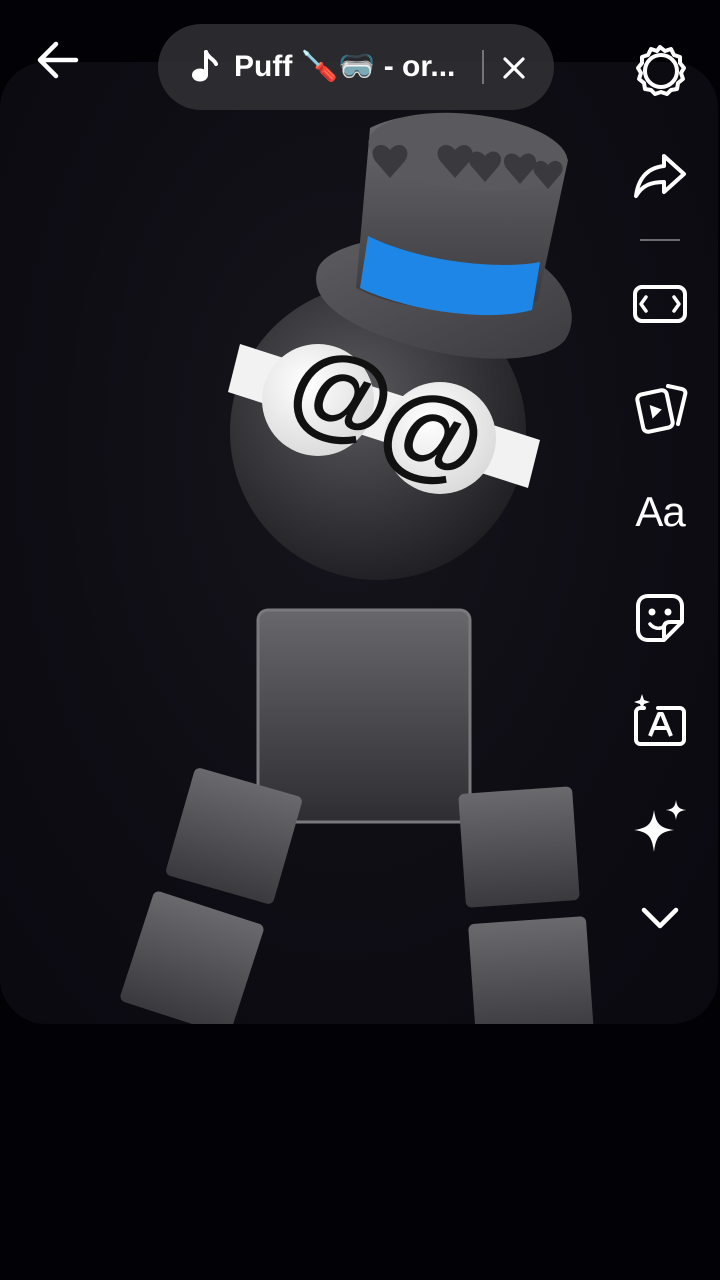  I want to click on clips-button, so click(660, 408).